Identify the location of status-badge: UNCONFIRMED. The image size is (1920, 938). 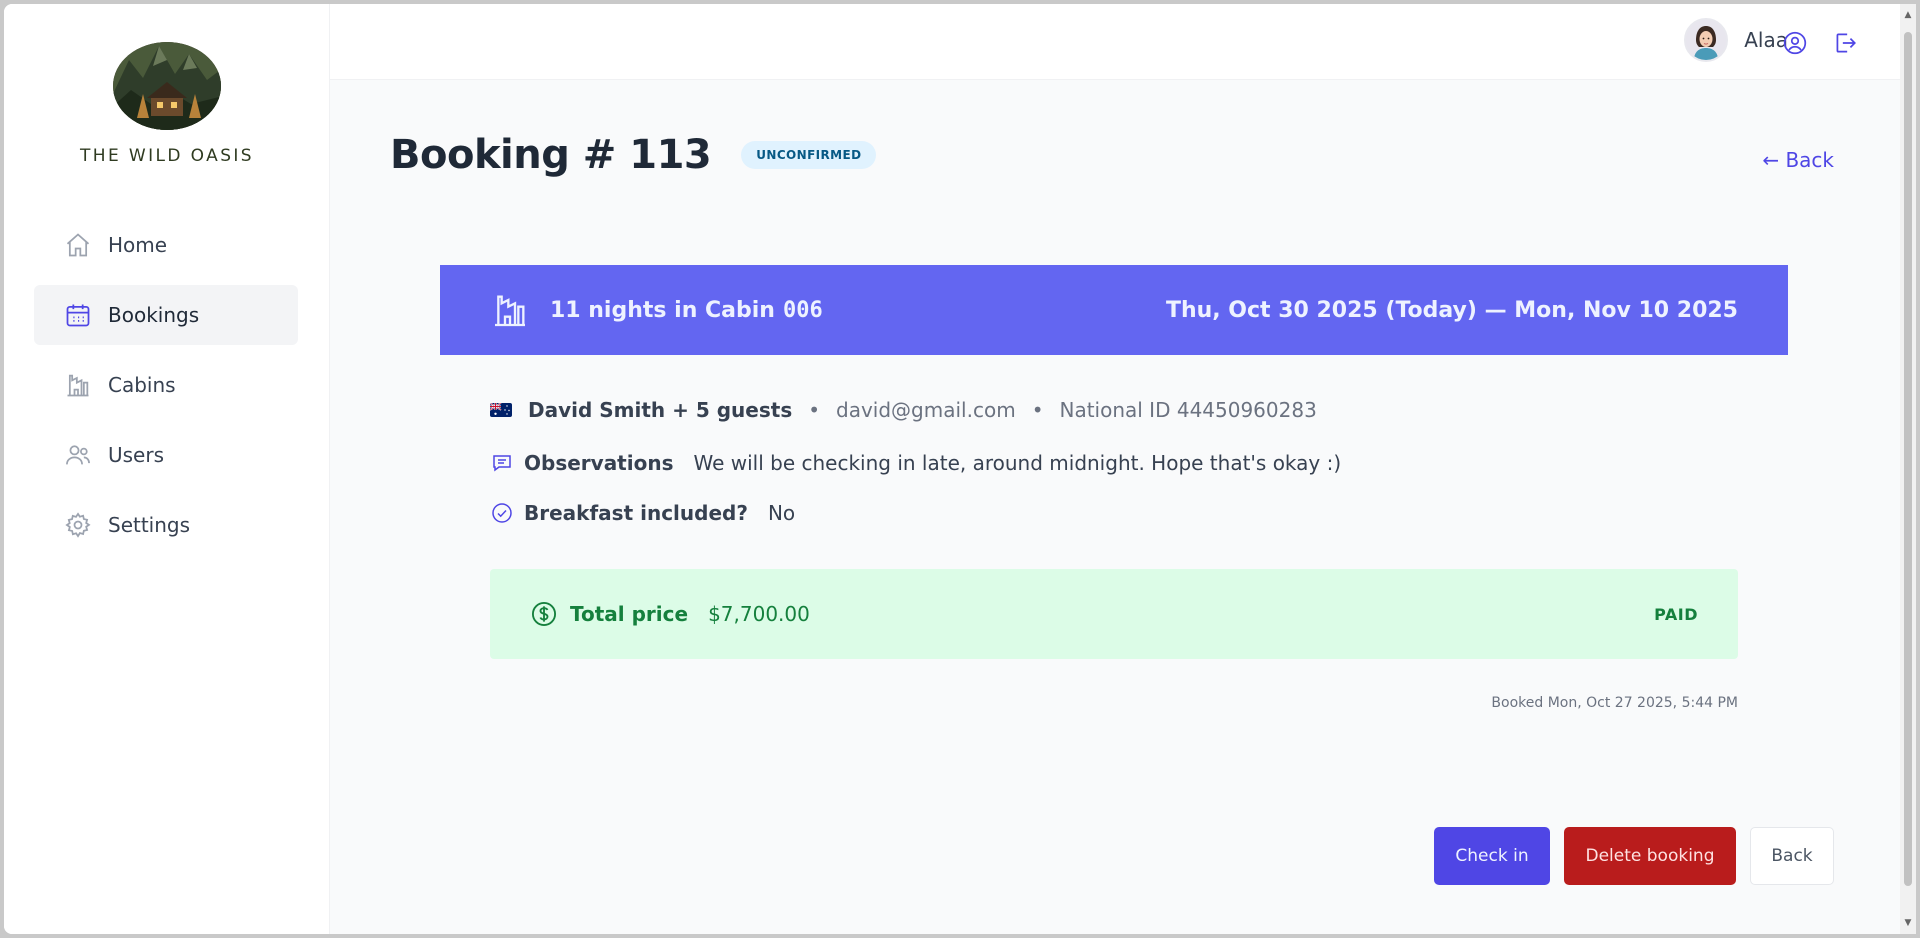
(809, 155).